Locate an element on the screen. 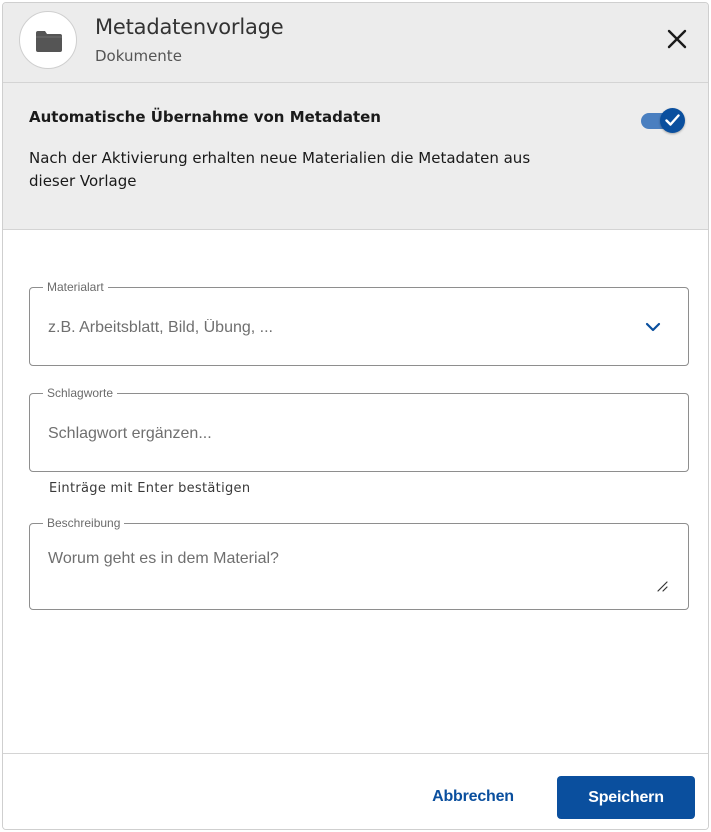  dialog-header: Metadatenvorlage Dokumente is located at coordinates (355, 43).